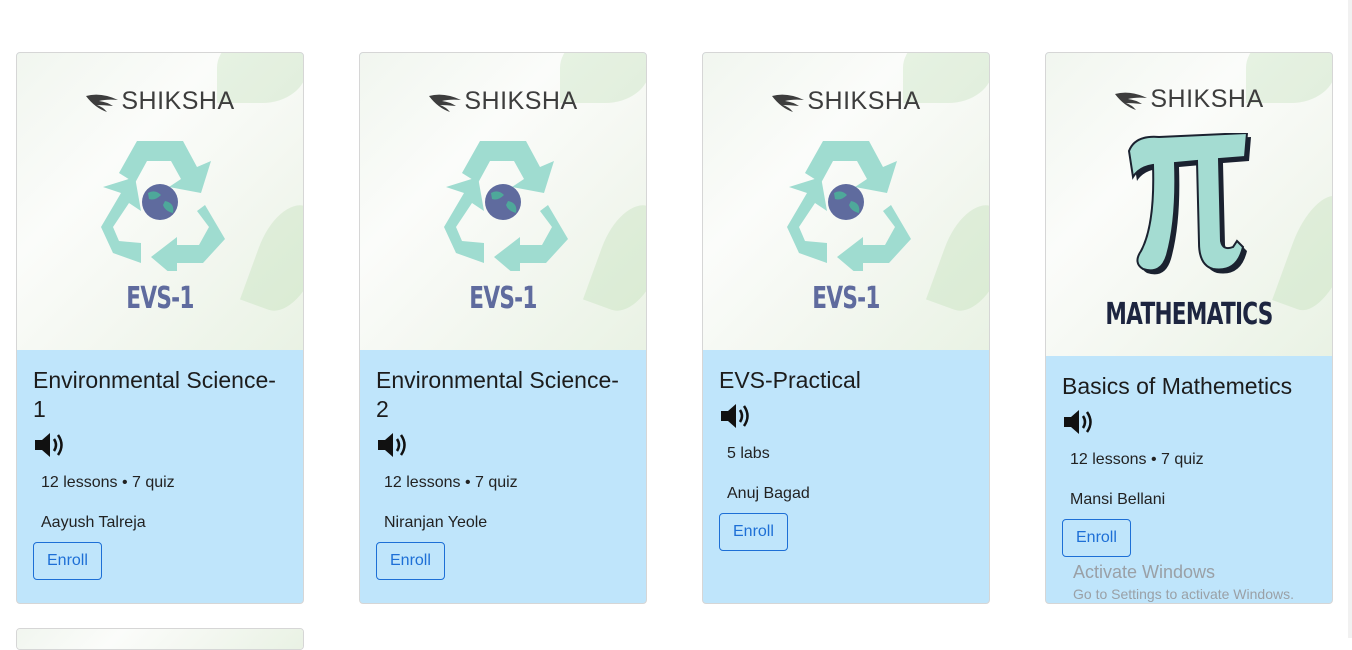 This screenshot has width=1352, height=650. What do you see at coordinates (93, 522) in the screenshot?
I see `course-author: Aayush Talreja` at bounding box center [93, 522].